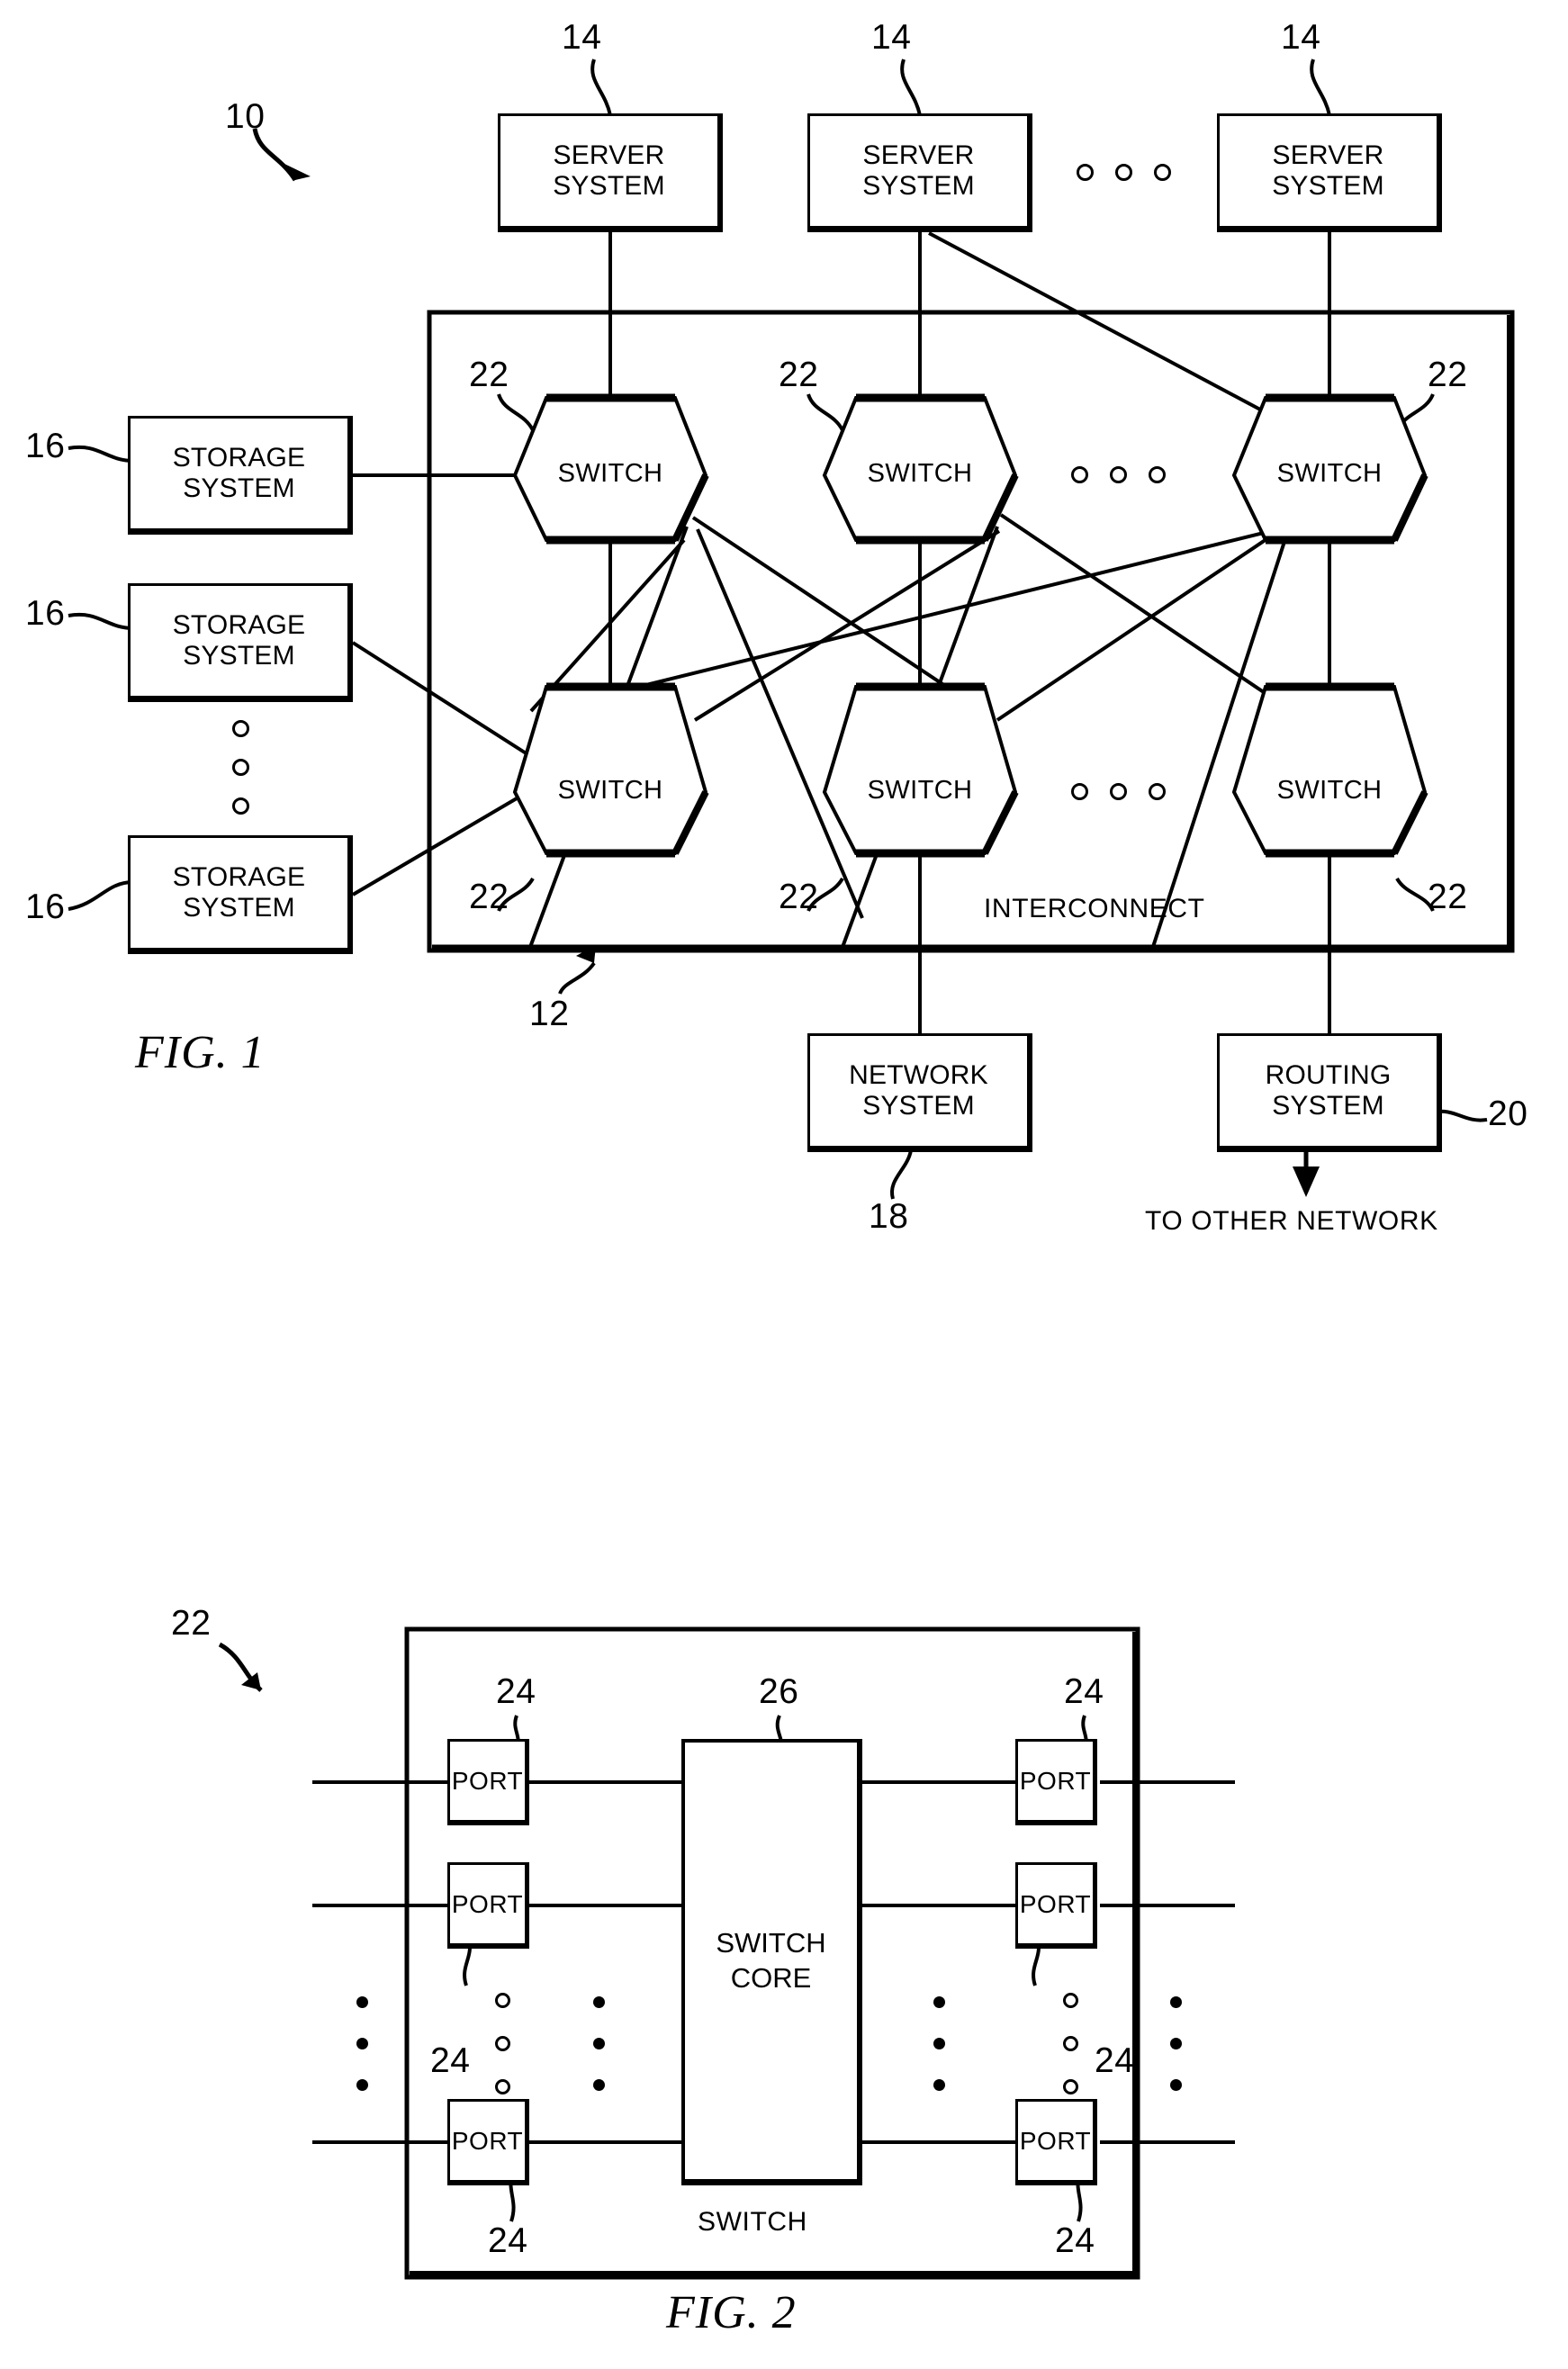 The width and height of the screenshot is (1568, 2369). I want to click on left-inner-ellipsis, so click(602, 2050).